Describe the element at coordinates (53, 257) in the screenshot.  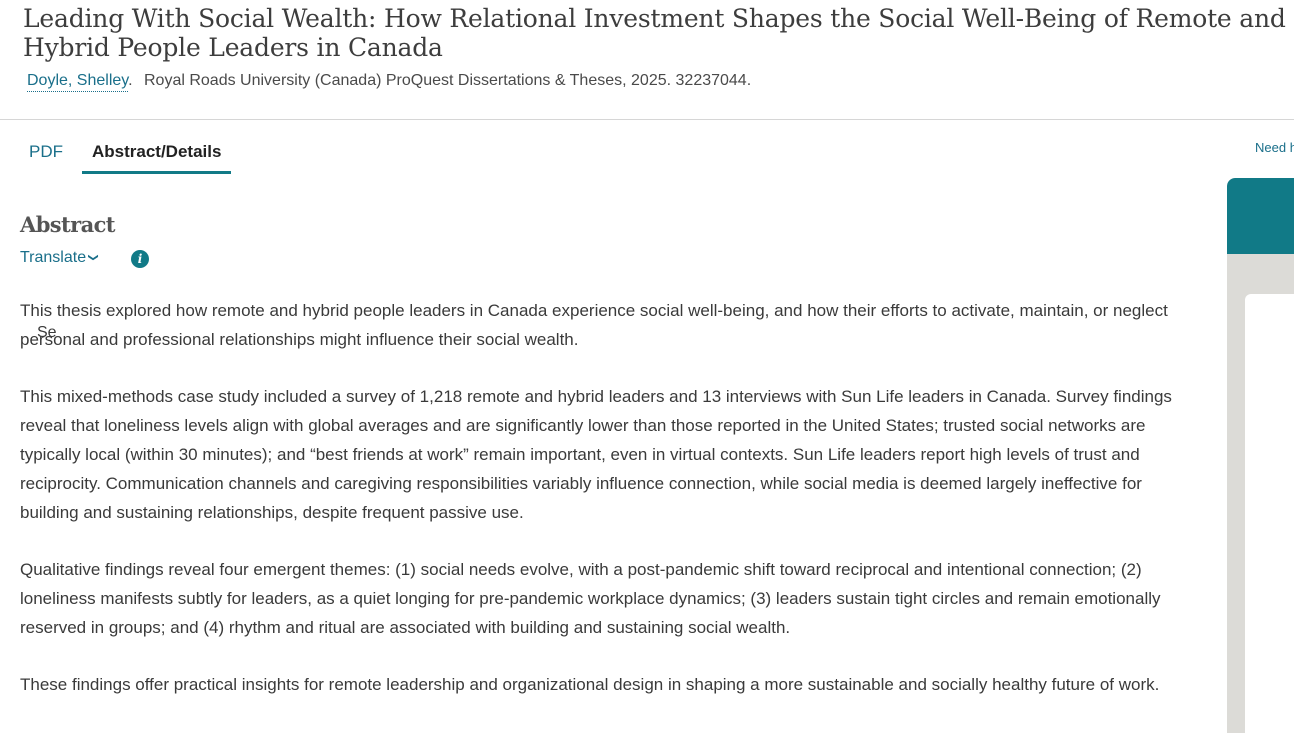
I see `translate-label: Translate` at that location.